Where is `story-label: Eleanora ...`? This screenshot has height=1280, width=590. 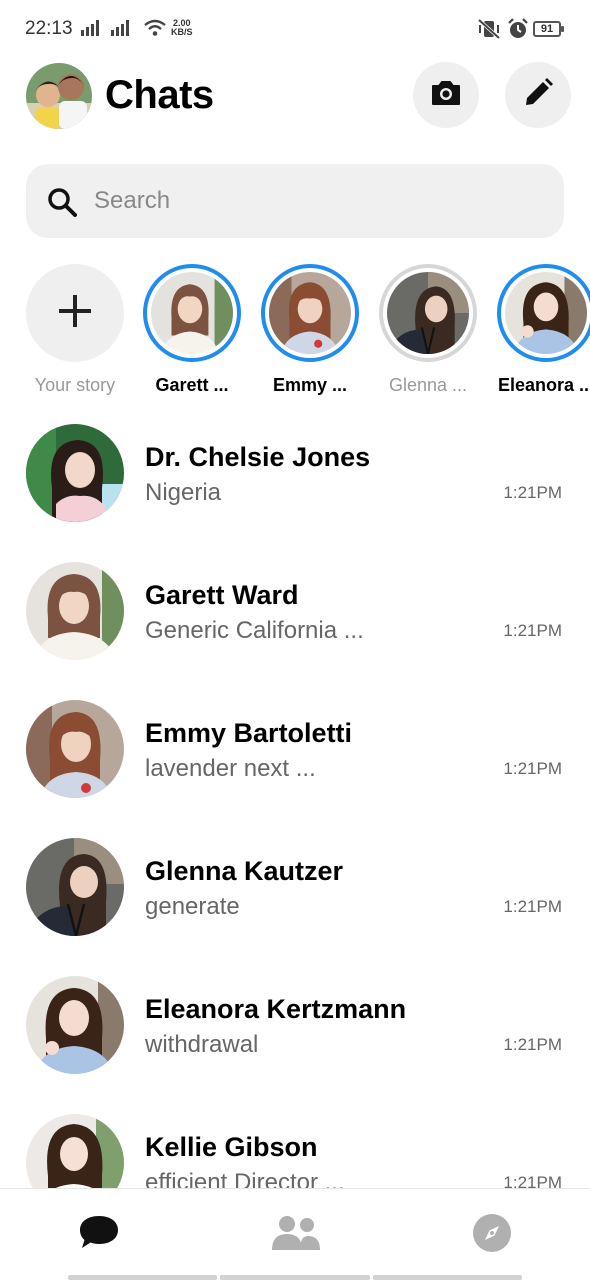
story-label: Eleanora ... is located at coordinates (543, 385).